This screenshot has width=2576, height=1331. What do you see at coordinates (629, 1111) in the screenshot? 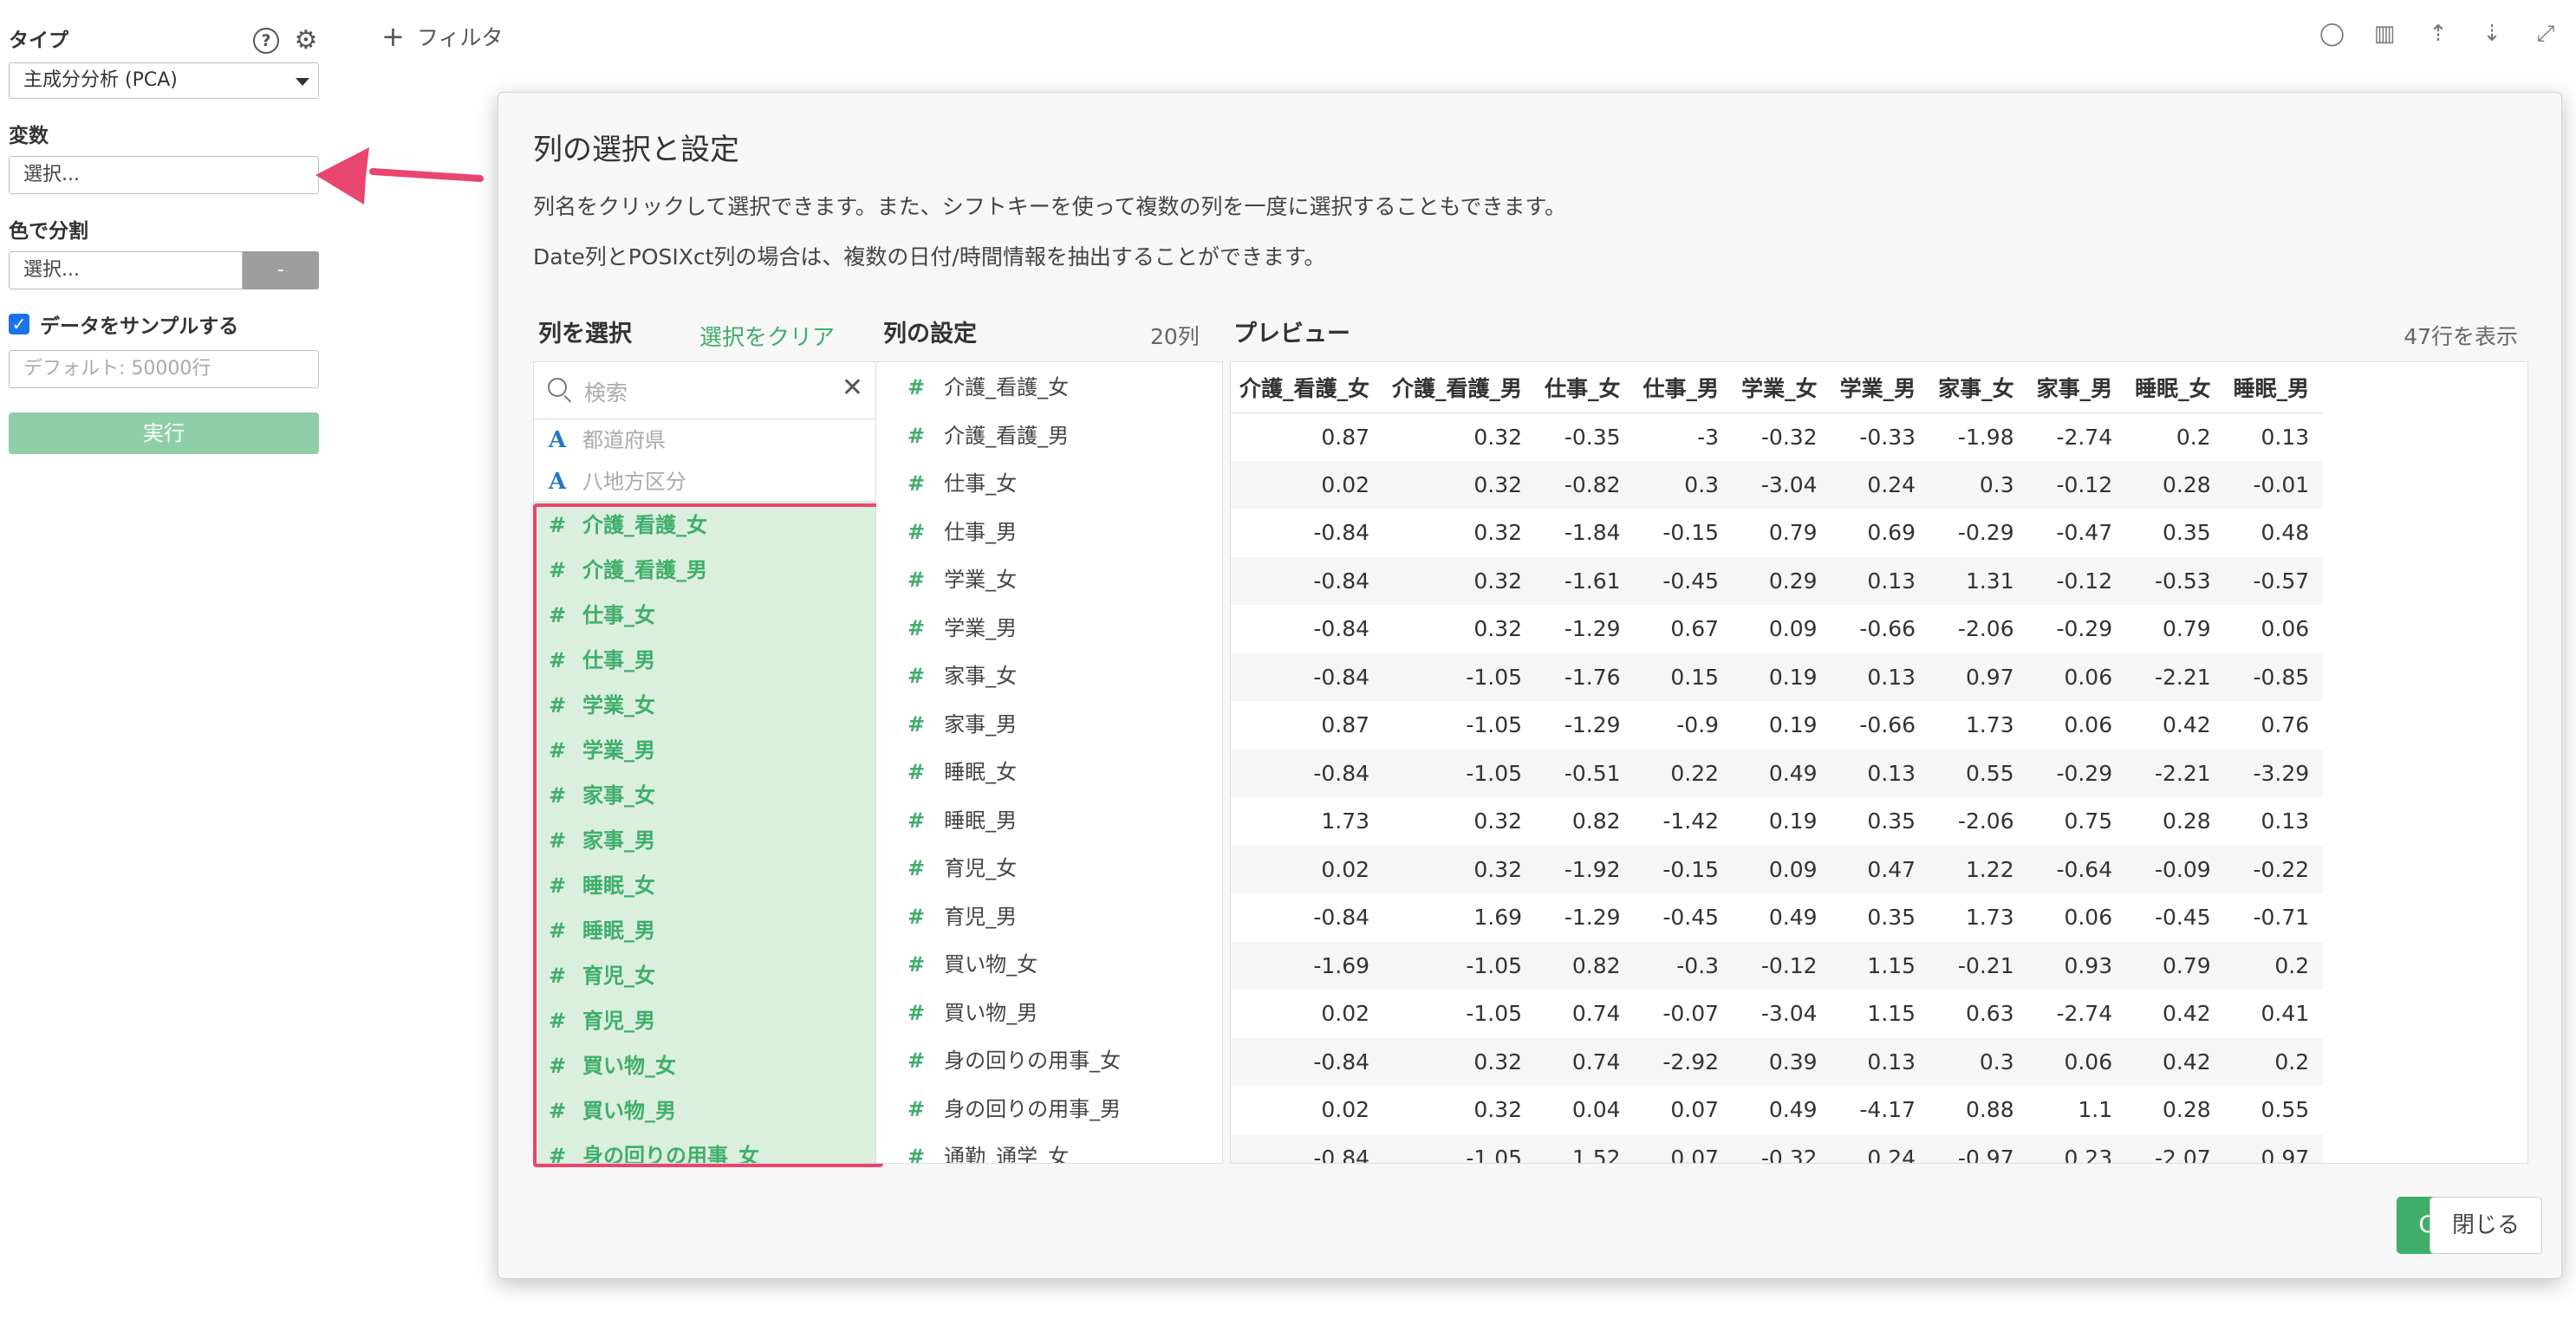
I see `column-item-label: 買い物_男` at bounding box center [629, 1111].